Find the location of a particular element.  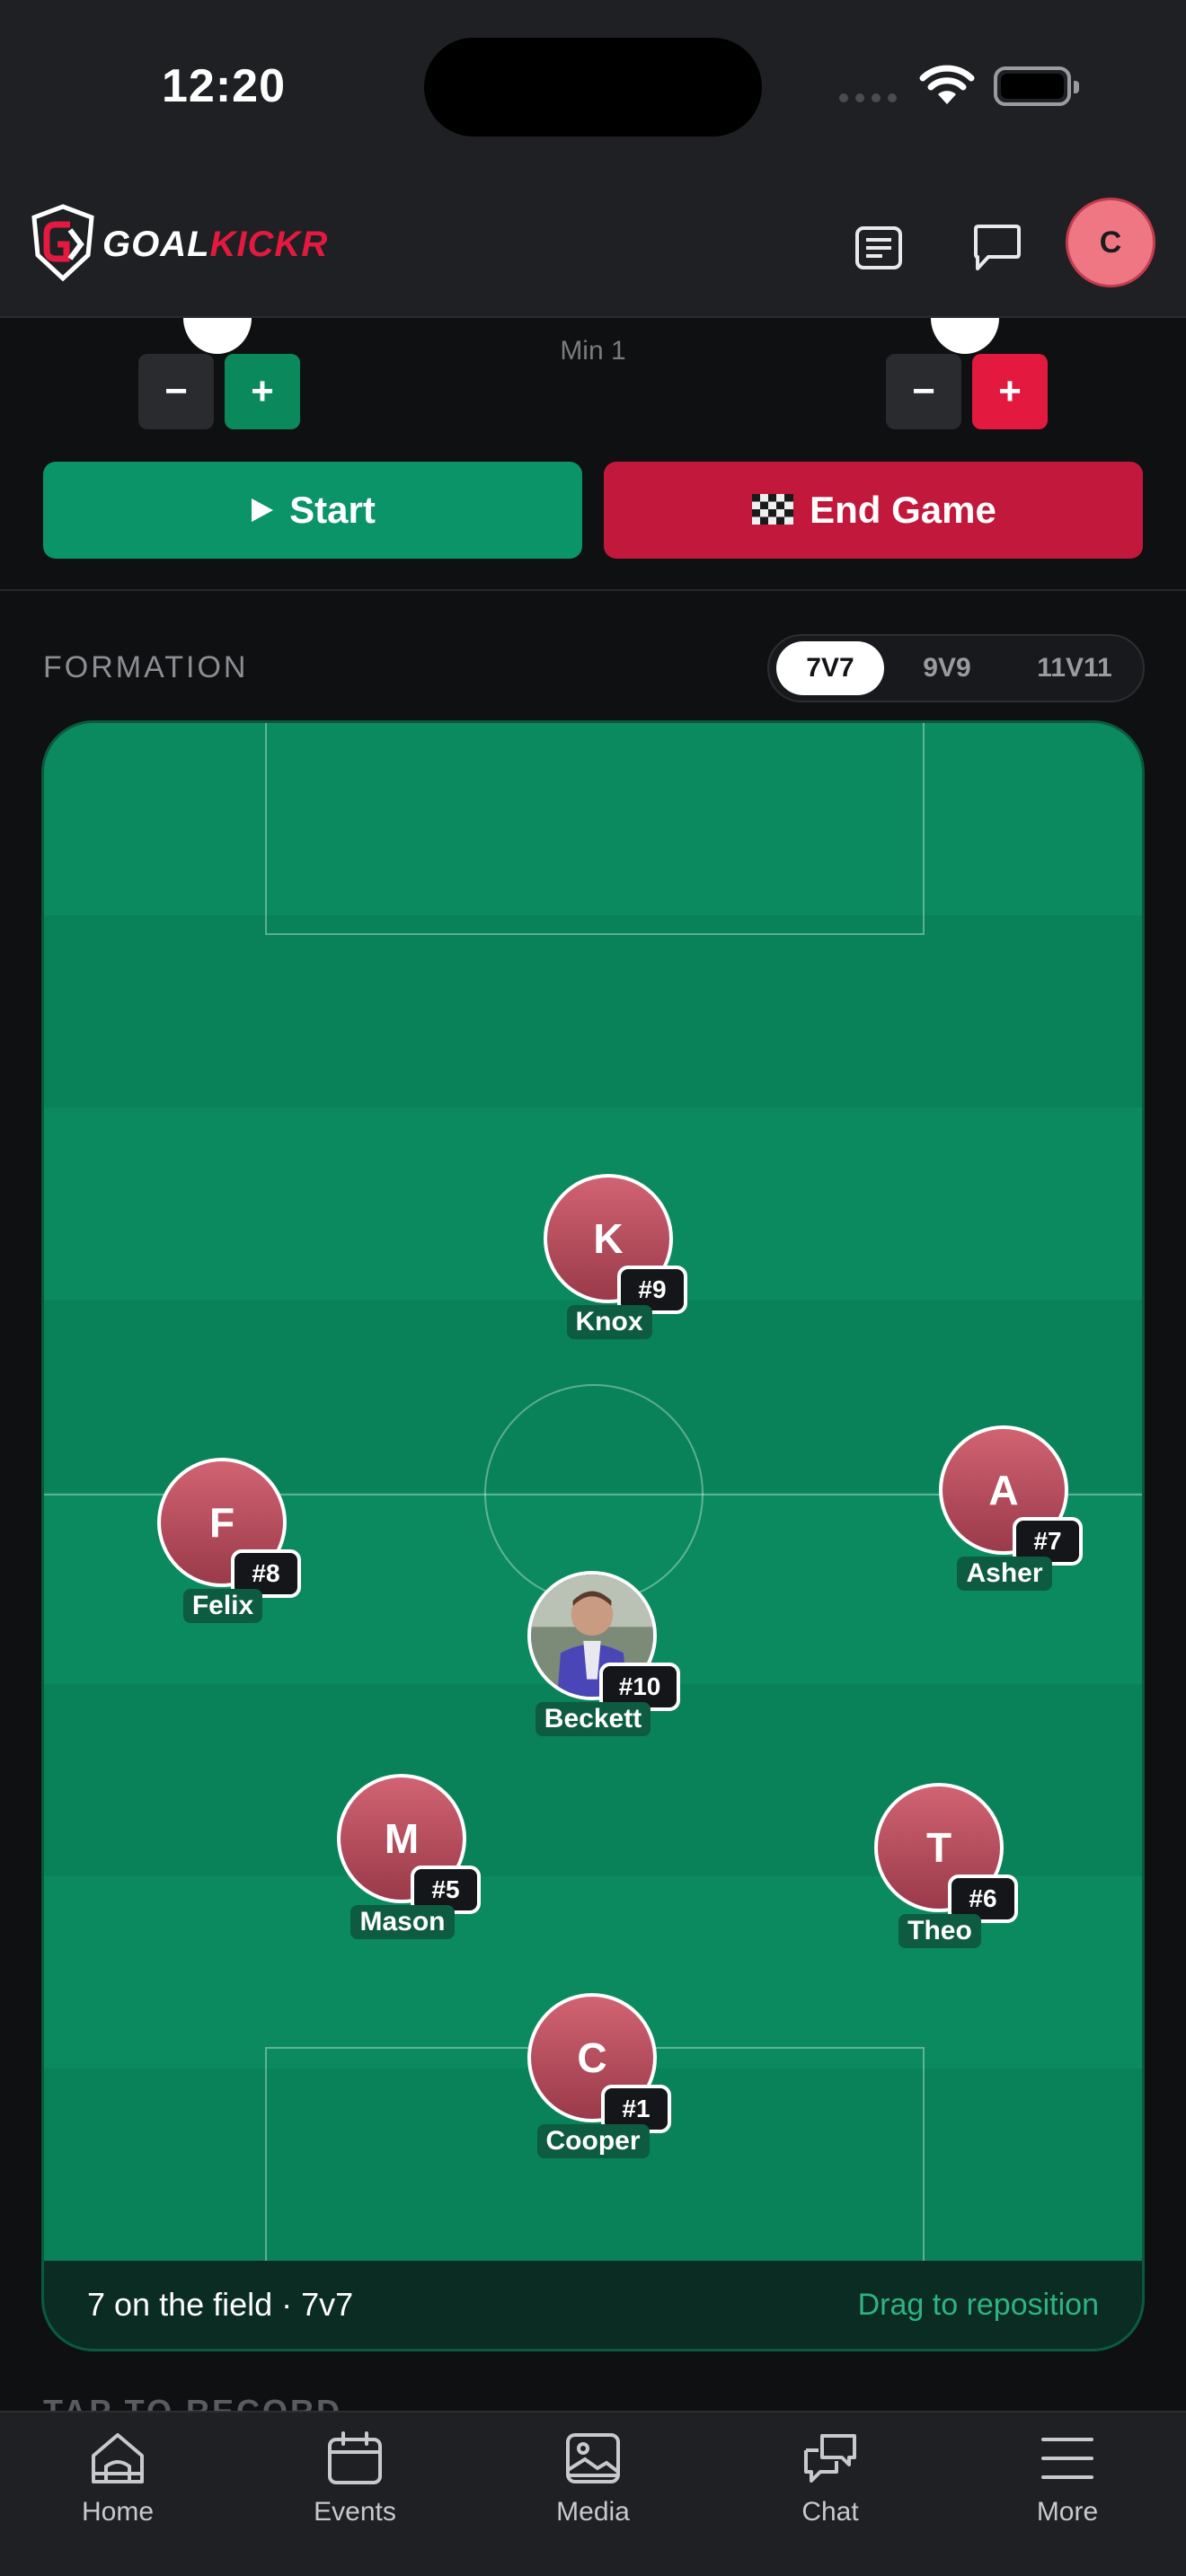

player-name: Felix is located at coordinates (222, 1606).